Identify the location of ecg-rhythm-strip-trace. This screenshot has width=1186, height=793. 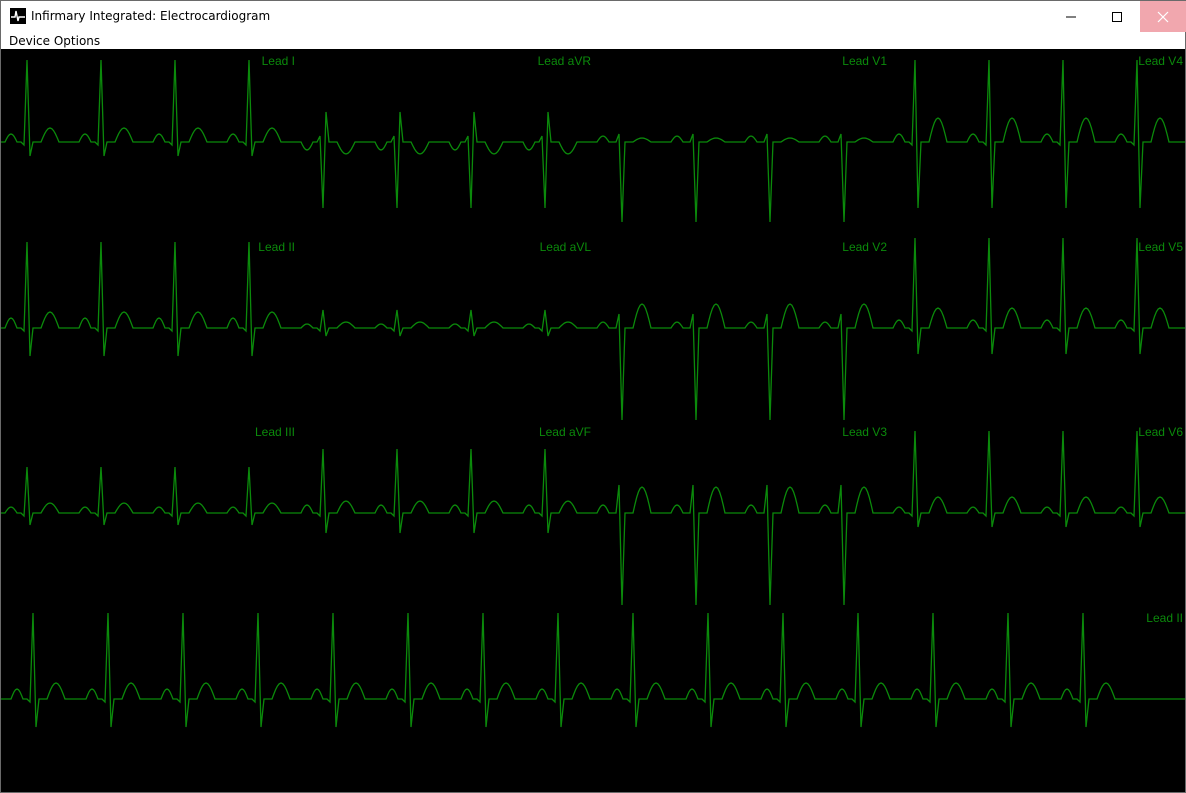
(593, 670).